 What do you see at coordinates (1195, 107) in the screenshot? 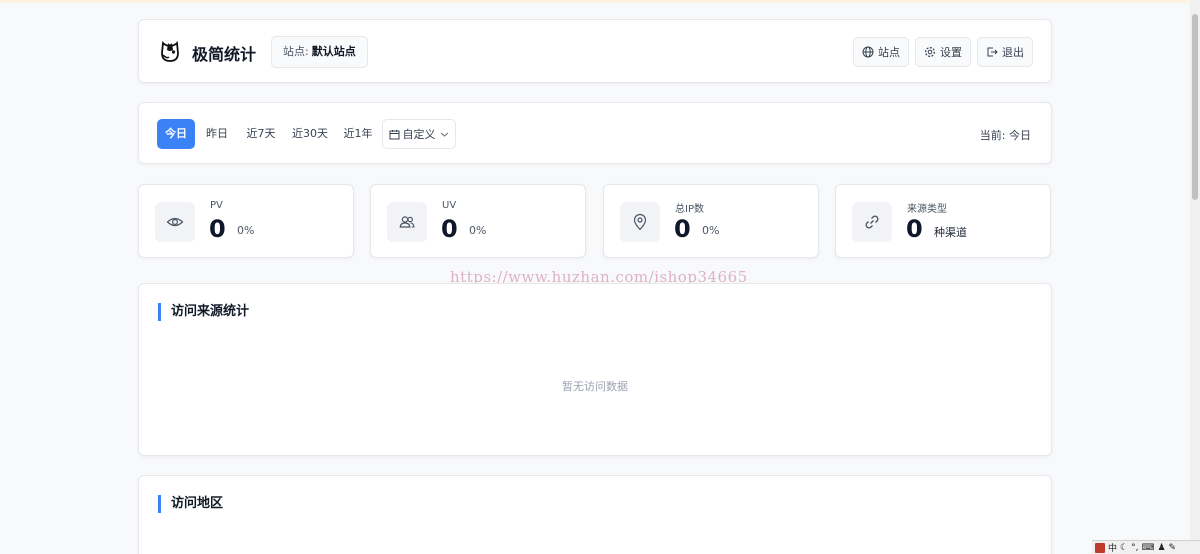
I see `scrollbar-thumb` at bounding box center [1195, 107].